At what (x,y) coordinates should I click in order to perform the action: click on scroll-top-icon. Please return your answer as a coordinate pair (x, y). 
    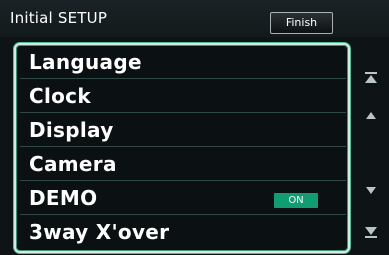
    Looking at the image, I should click on (371, 78).